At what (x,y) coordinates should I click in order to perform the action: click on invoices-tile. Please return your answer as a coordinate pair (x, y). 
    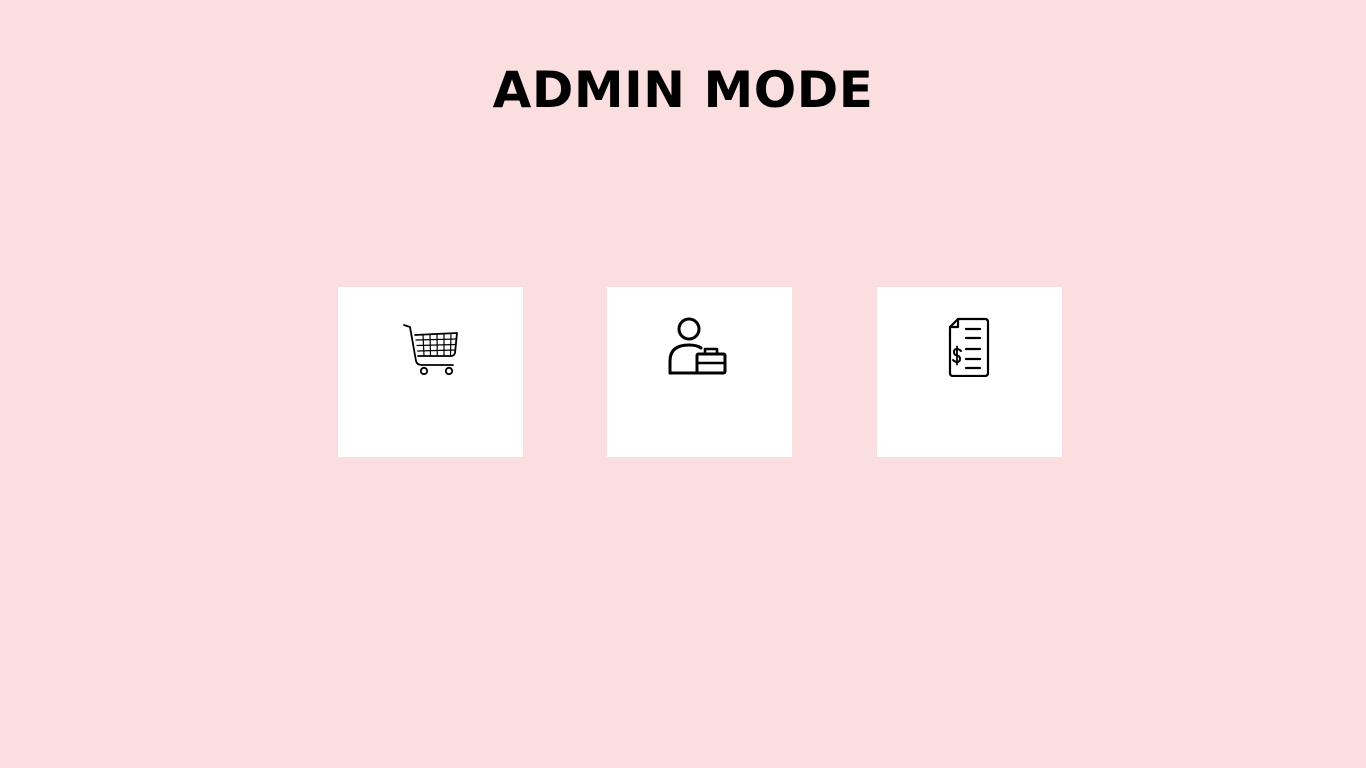
    Looking at the image, I should click on (969, 372).